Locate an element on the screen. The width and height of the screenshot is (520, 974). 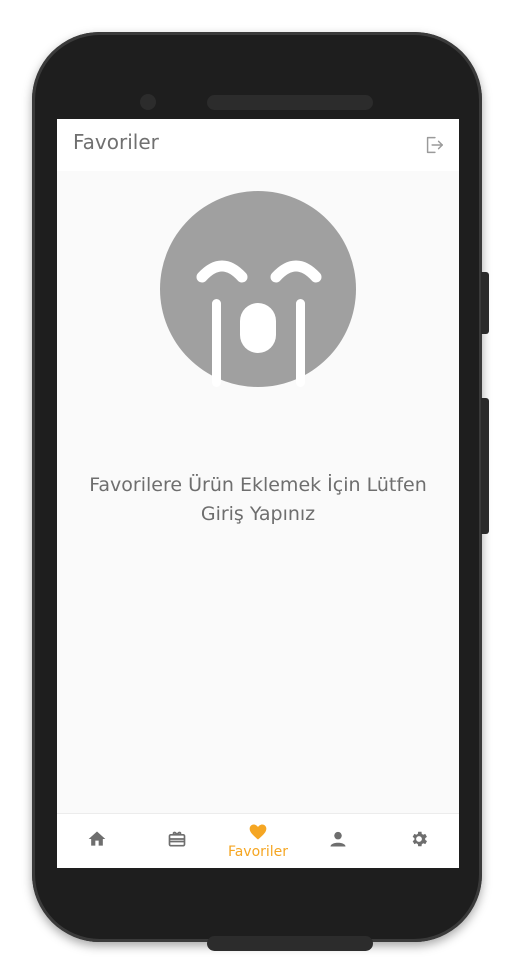
gift-card-icon is located at coordinates (177, 839).